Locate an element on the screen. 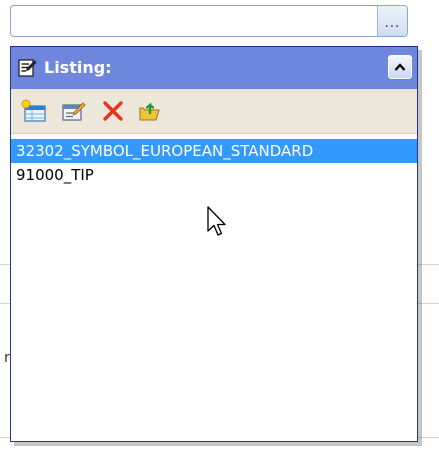 The height and width of the screenshot is (458, 439). edit-item-button is located at coordinates (73, 111).